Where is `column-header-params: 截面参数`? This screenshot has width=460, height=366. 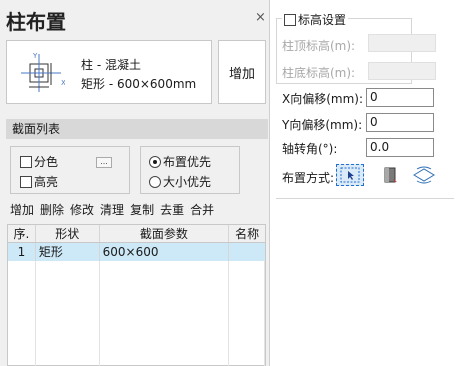
column-header-params: 截面参数 is located at coordinates (165, 233).